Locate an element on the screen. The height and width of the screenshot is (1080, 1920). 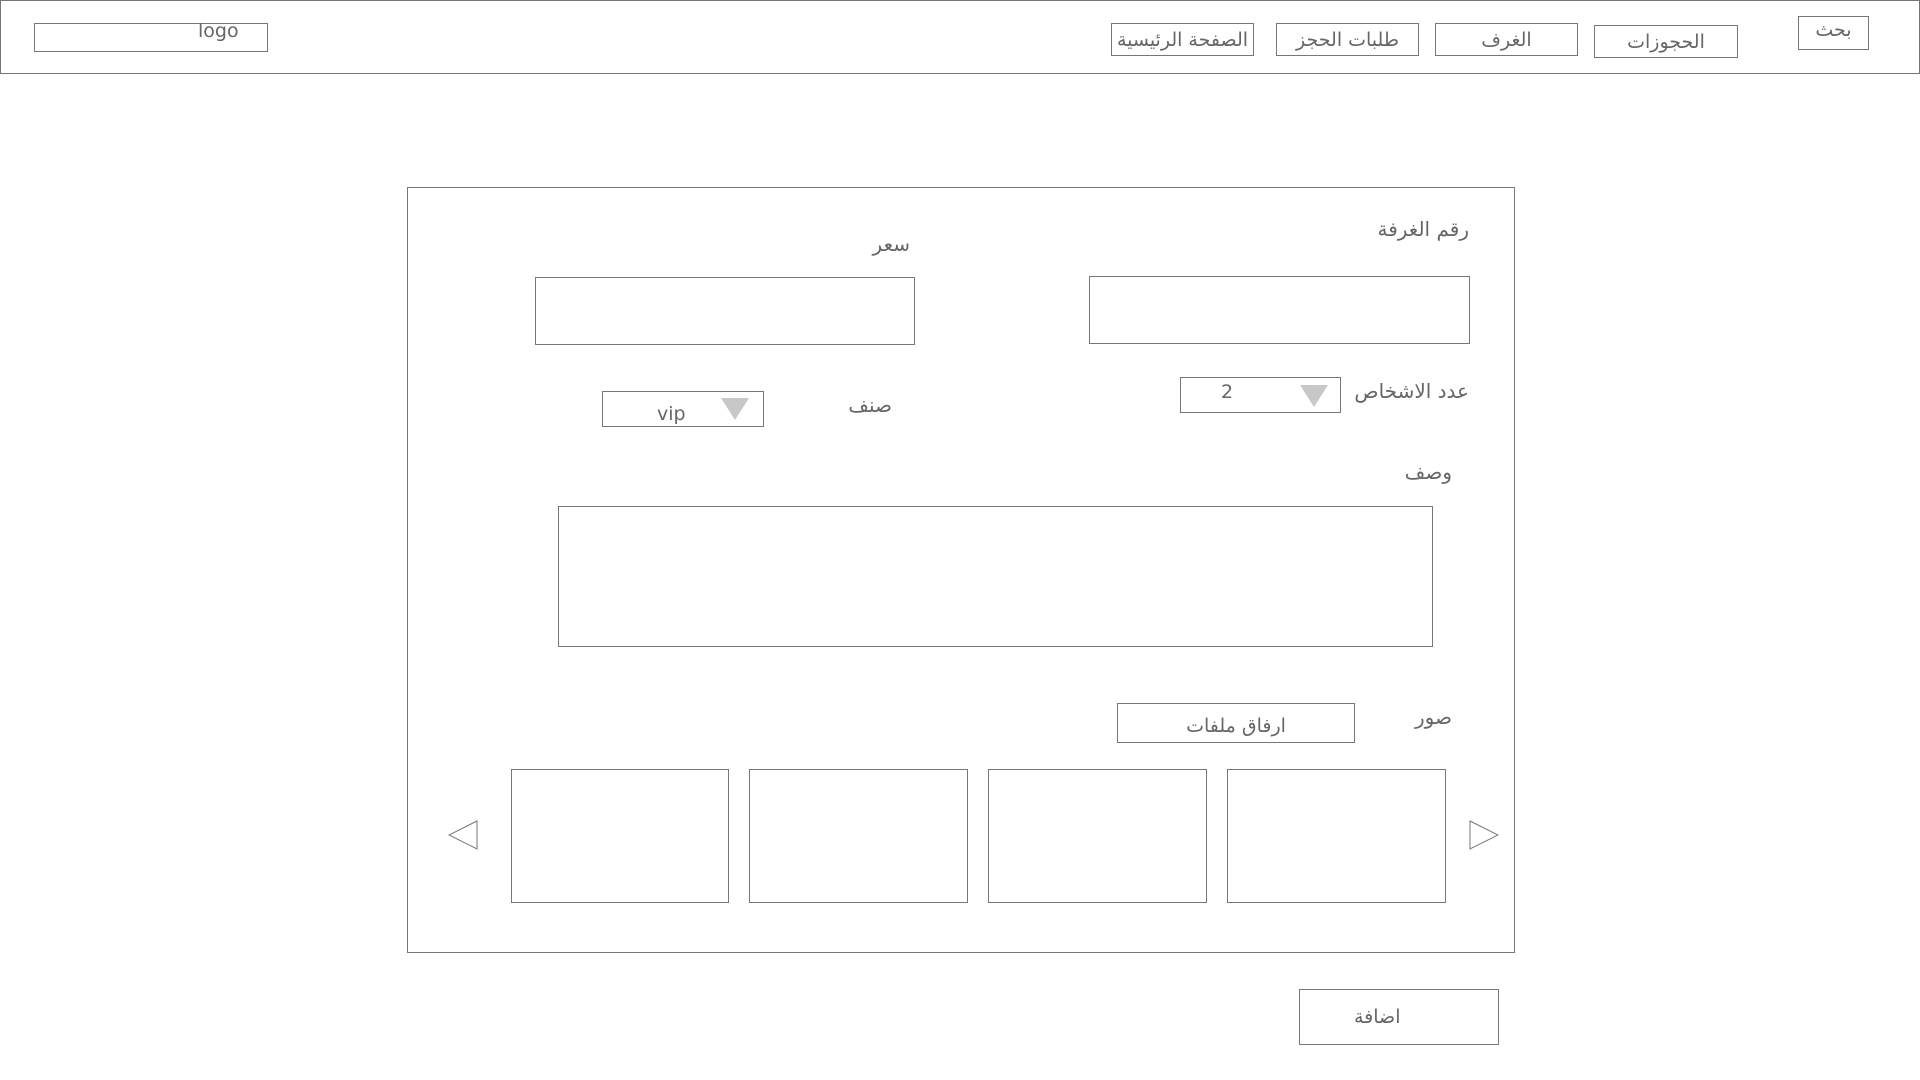
category-label: صنف is located at coordinates (870, 405).